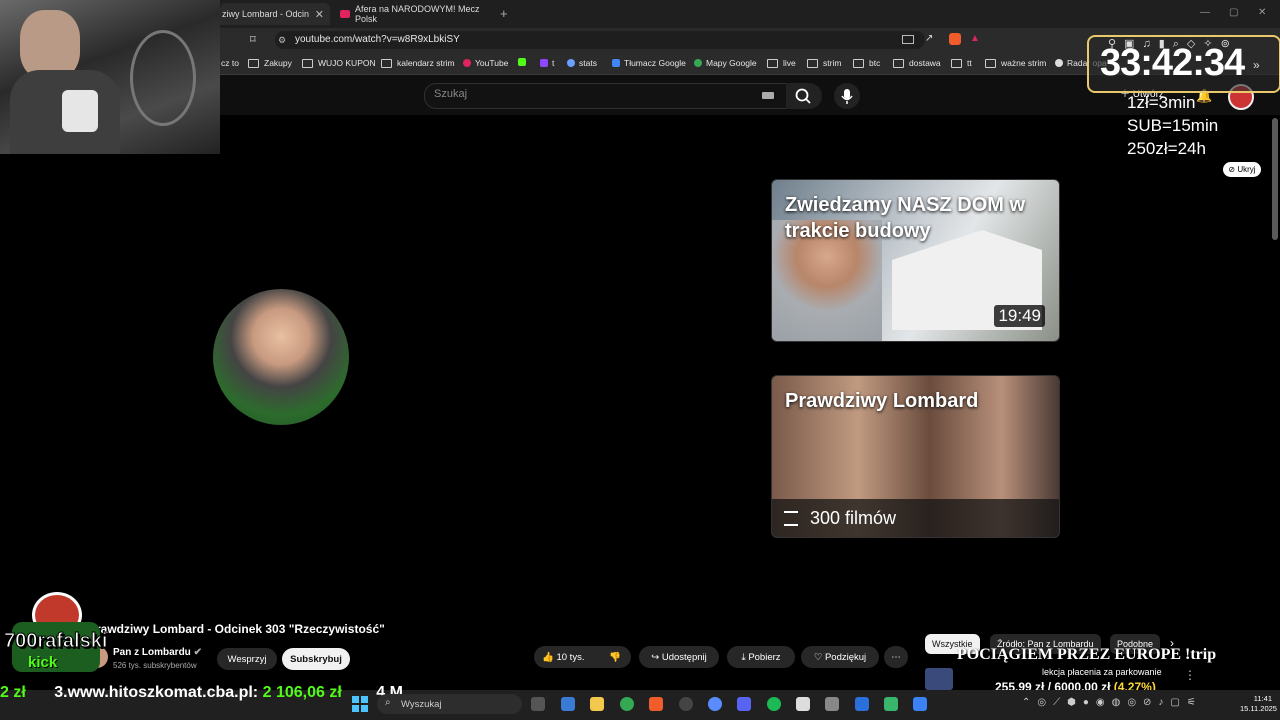  I want to click on chrome-icon, so click(627, 704).